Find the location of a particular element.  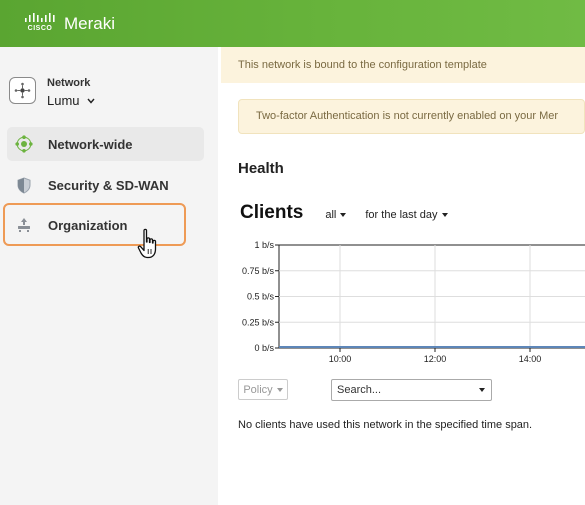

y-tick-label: 0.75 b/s is located at coordinates (258, 271).